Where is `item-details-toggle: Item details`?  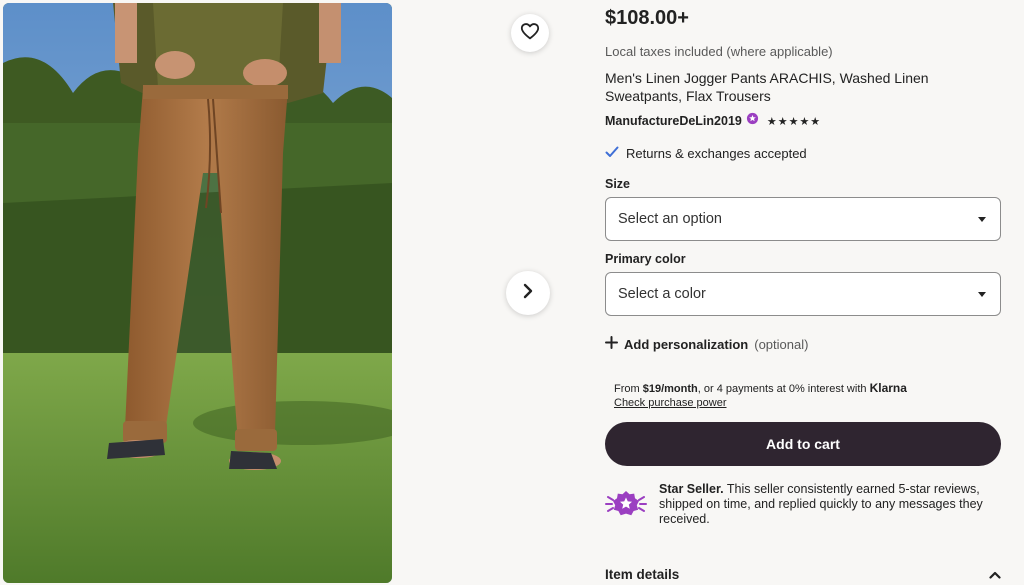 item-details-toggle: Item details is located at coordinates (803, 574).